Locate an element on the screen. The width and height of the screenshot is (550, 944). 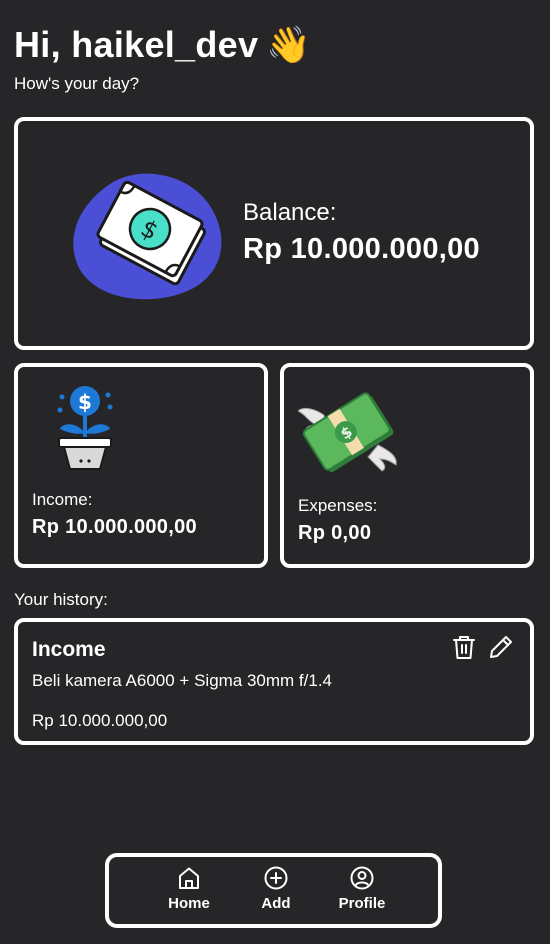
history-label: Your history: is located at coordinates (61, 599).